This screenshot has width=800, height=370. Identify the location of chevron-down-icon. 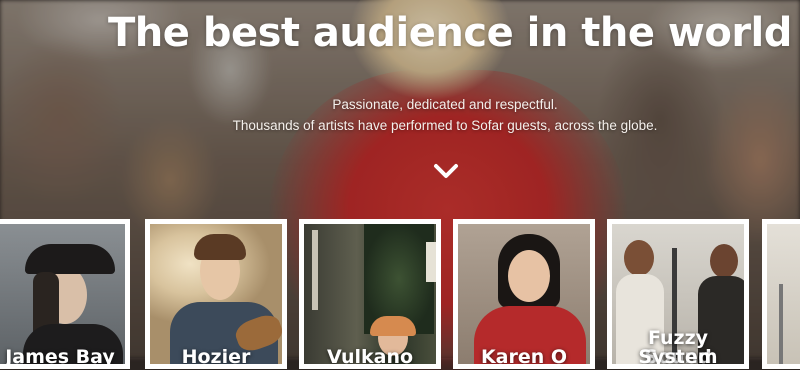
(446, 171).